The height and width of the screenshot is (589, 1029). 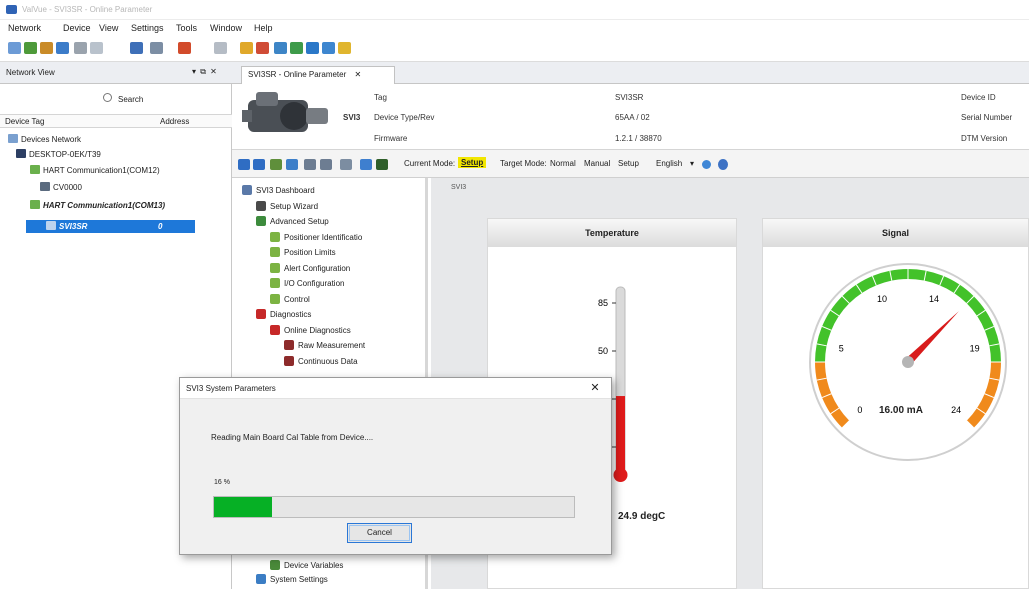 What do you see at coordinates (110, 226) in the screenshot?
I see `tree-item-svi3sr: SVI3SR 0` at bounding box center [110, 226].